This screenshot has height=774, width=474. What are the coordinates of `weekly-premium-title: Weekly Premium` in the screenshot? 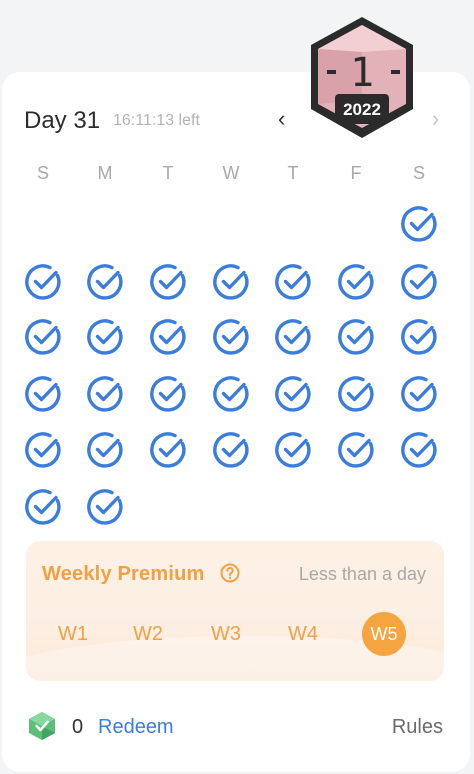 It's located at (123, 574).